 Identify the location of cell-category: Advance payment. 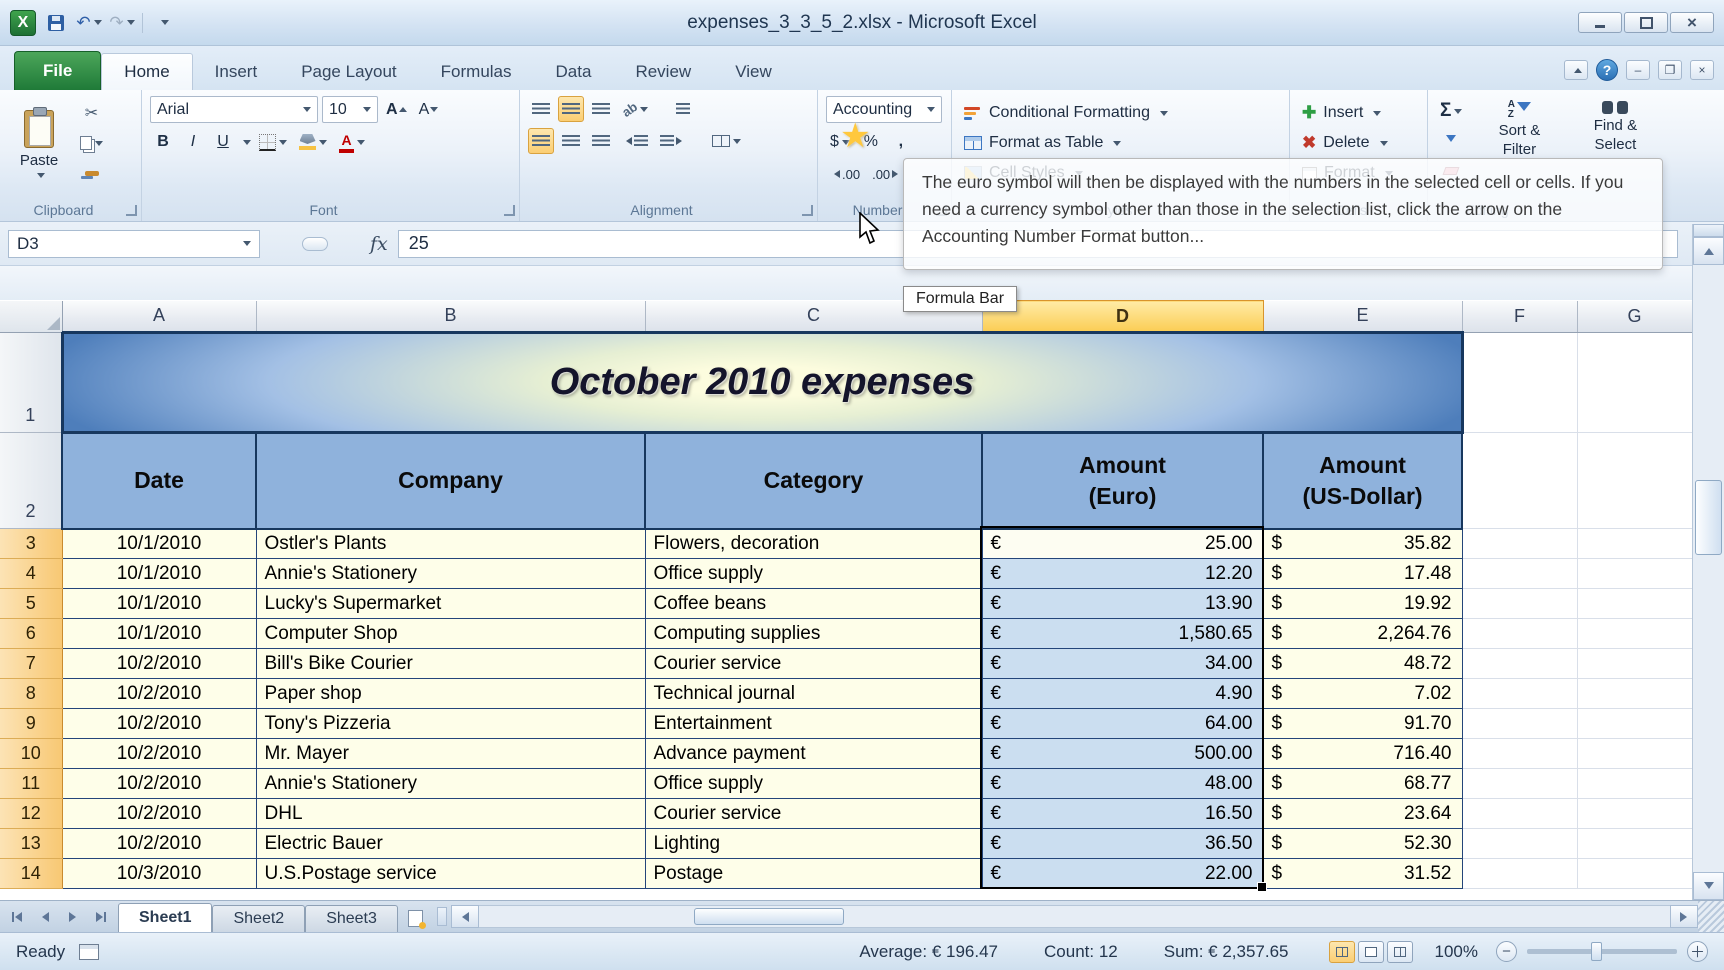
(813, 753).